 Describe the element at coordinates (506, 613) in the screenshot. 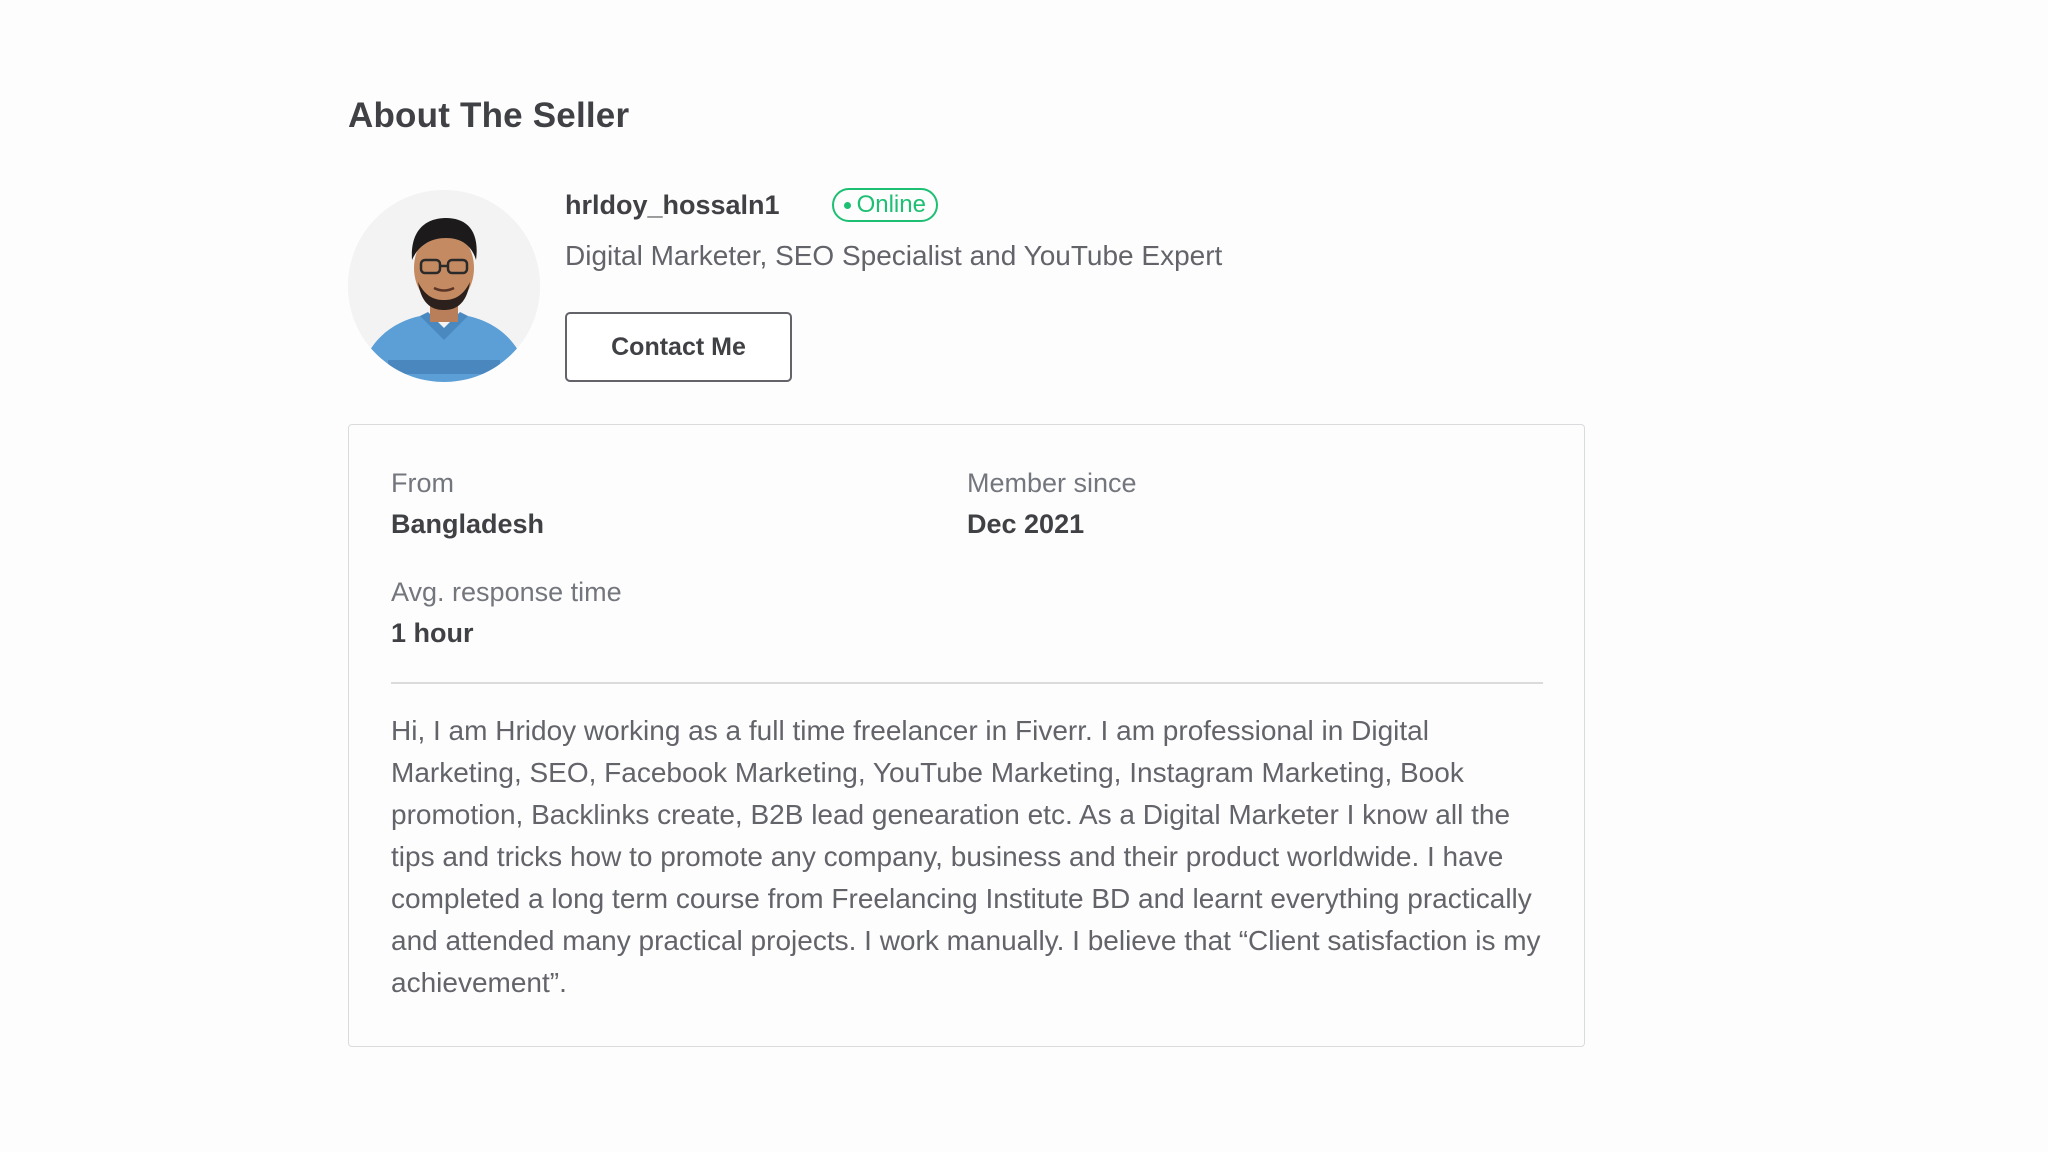

I see `stat-response-time: Avg. response time 1 hour` at that location.